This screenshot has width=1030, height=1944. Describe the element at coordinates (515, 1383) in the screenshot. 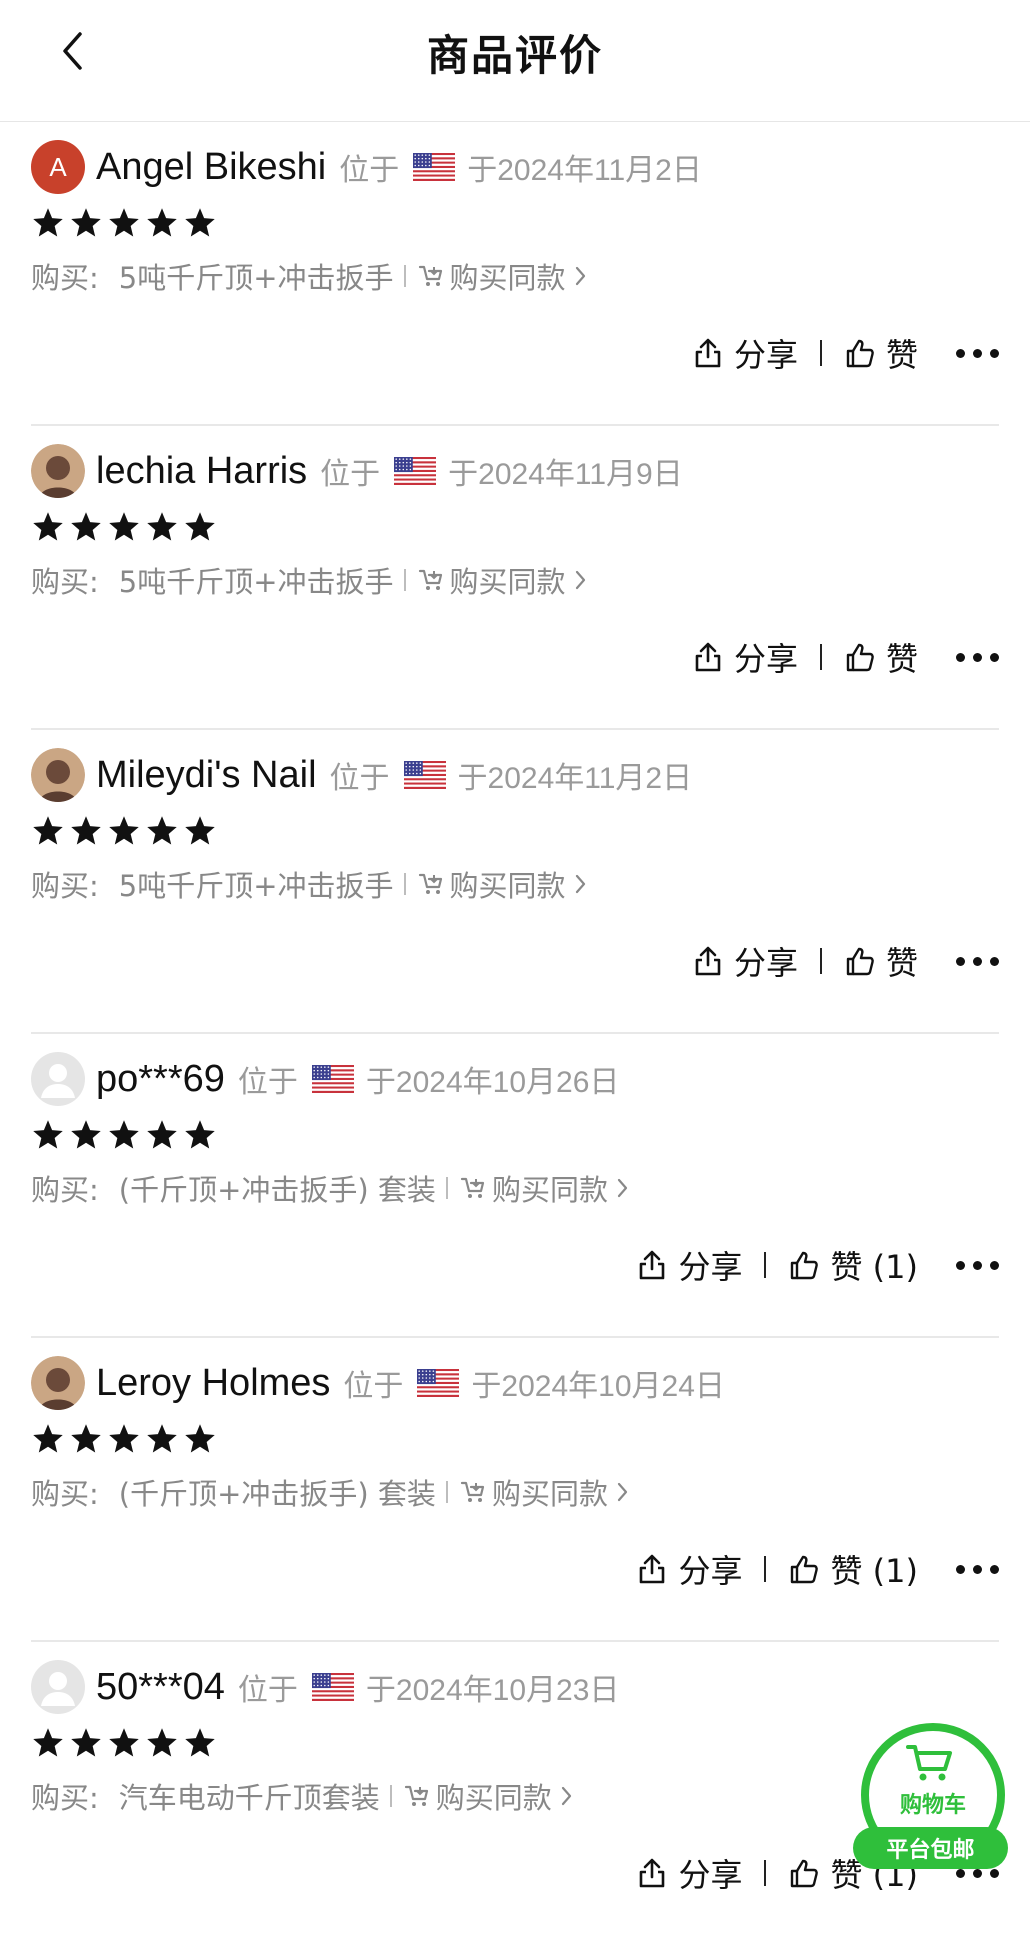

I see `reviewer-info: Leroy Holmes 位于 于2024年10月24日` at that location.